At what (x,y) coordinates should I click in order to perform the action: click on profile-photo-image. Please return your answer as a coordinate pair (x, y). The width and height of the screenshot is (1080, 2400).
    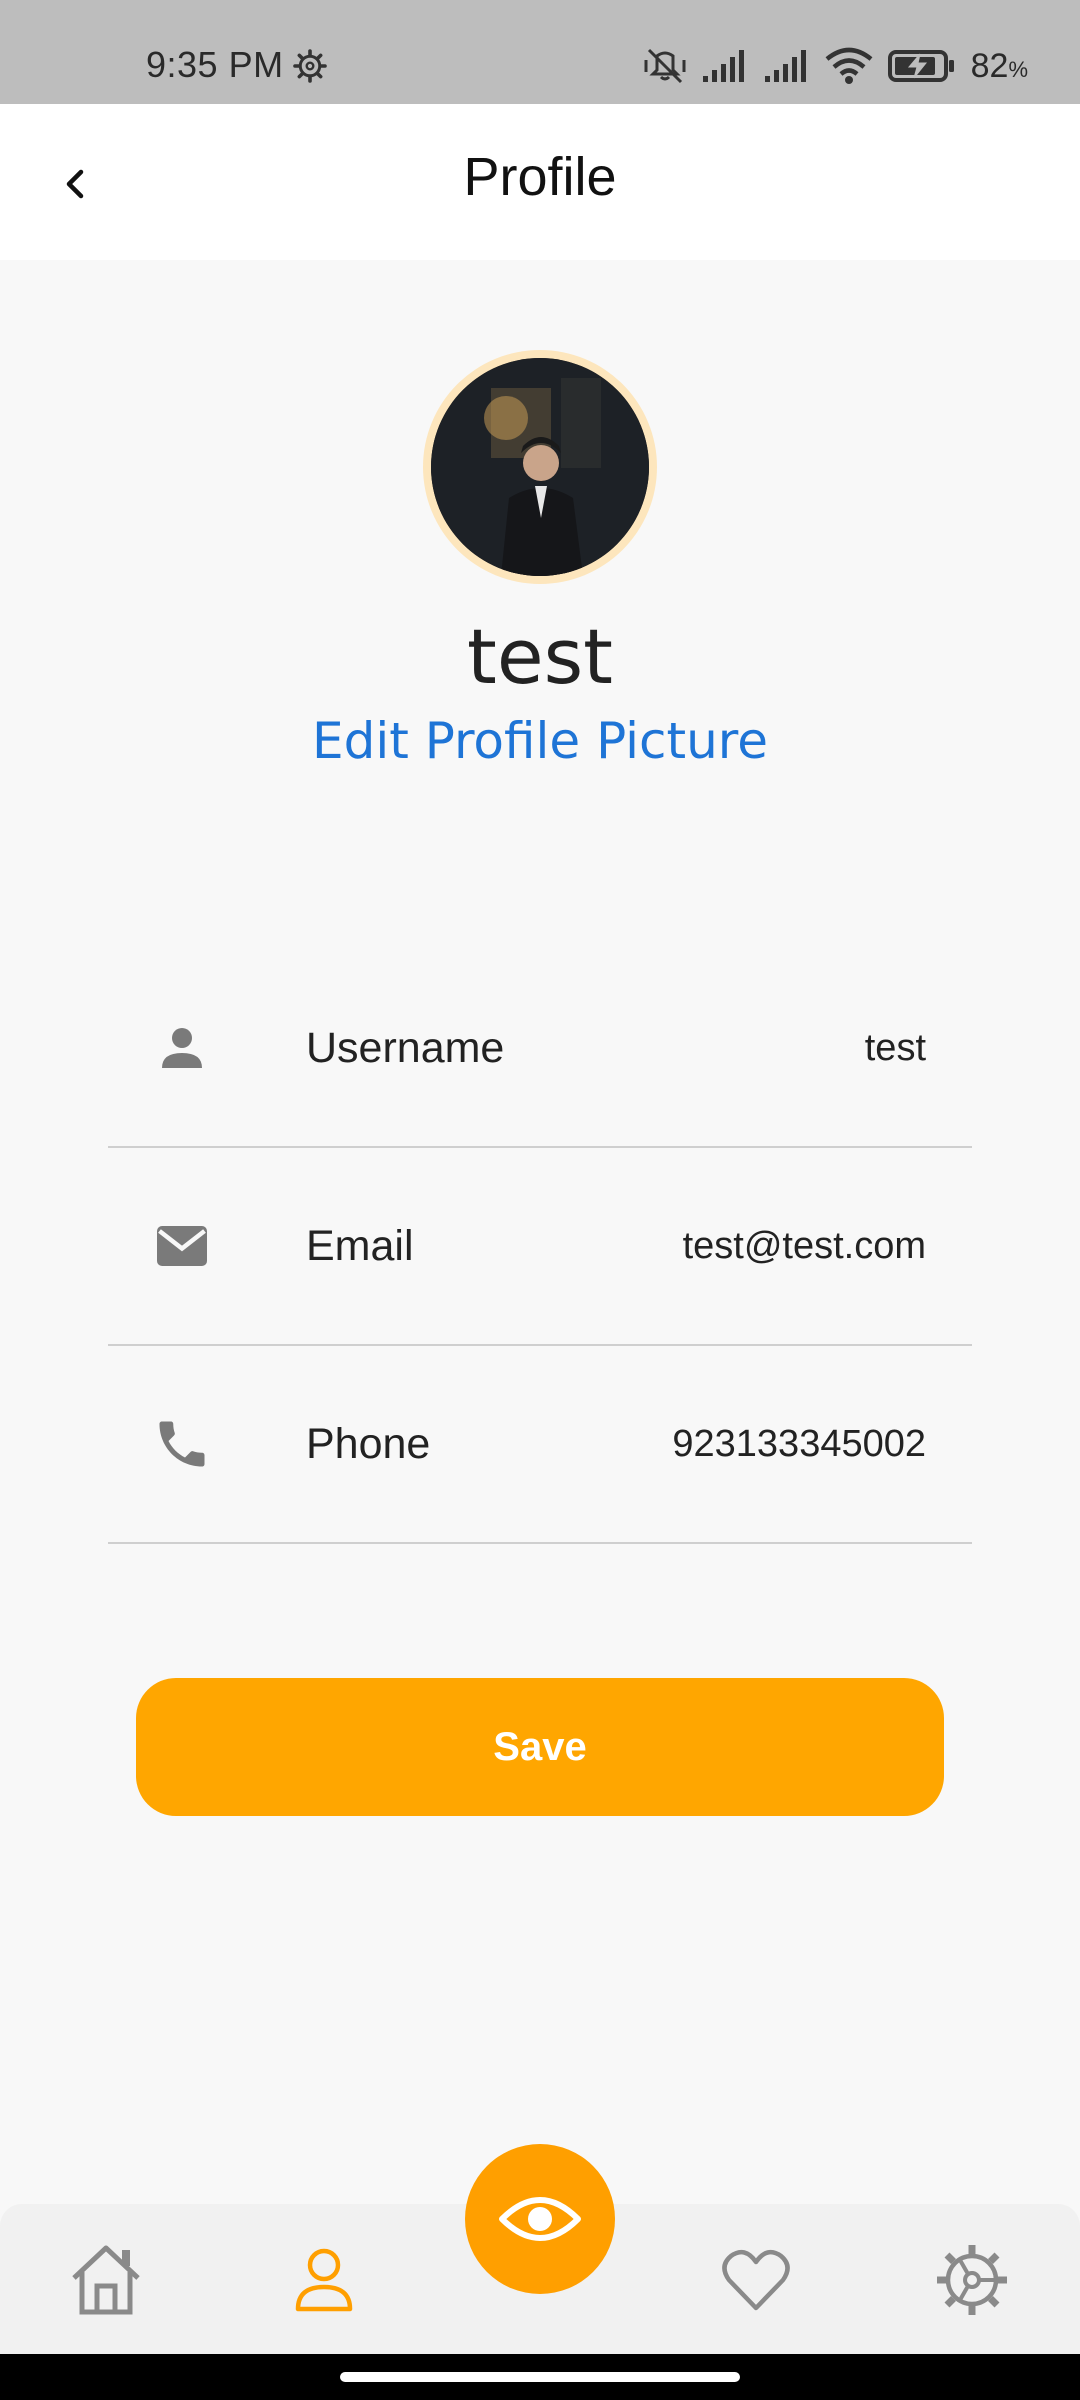
    Looking at the image, I should click on (540, 467).